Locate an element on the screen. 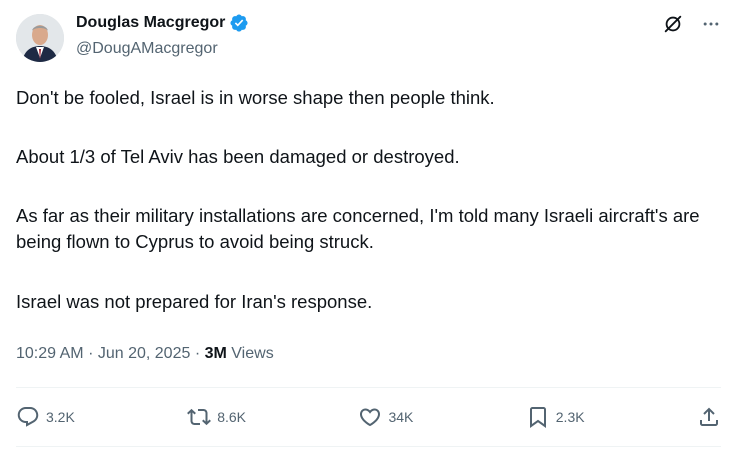 This screenshot has width=737, height=452. bookmark-button: 2.3K is located at coordinates (555, 417).